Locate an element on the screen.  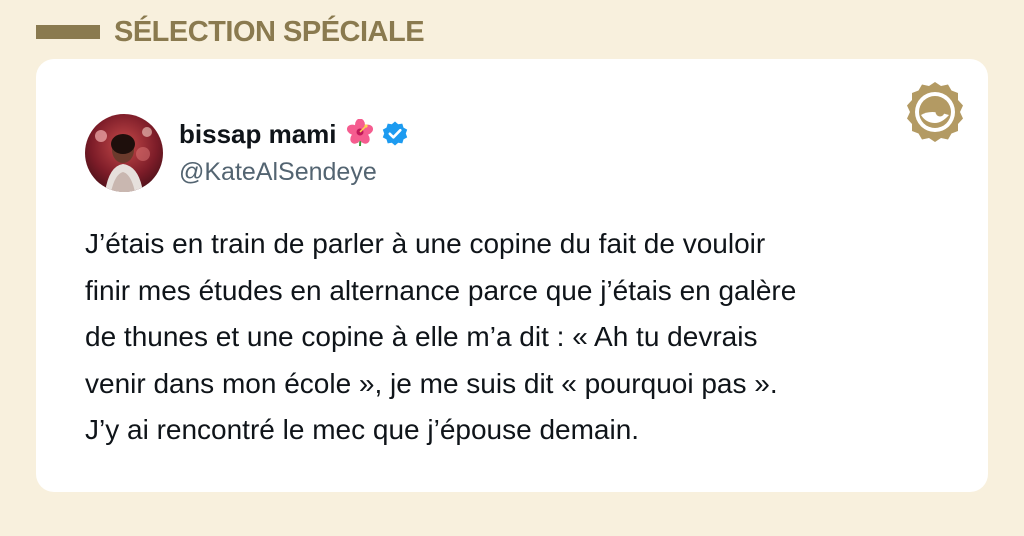
header-accent-bar is located at coordinates (68, 32).